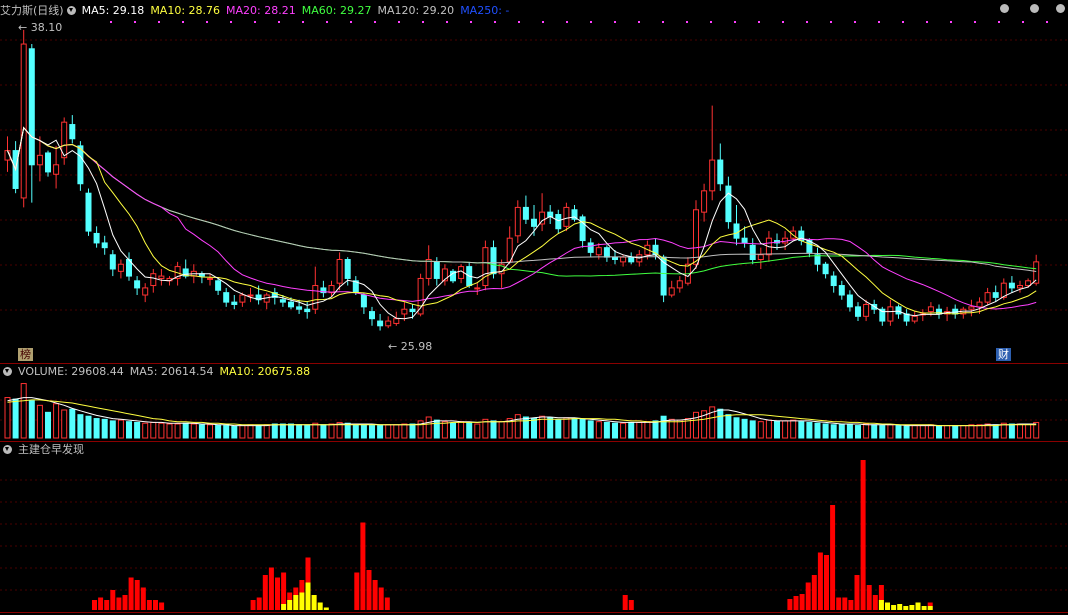 This screenshot has width=1068, height=615. Describe the element at coordinates (25, 354) in the screenshot. I see `rank-badge: 榜` at that location.